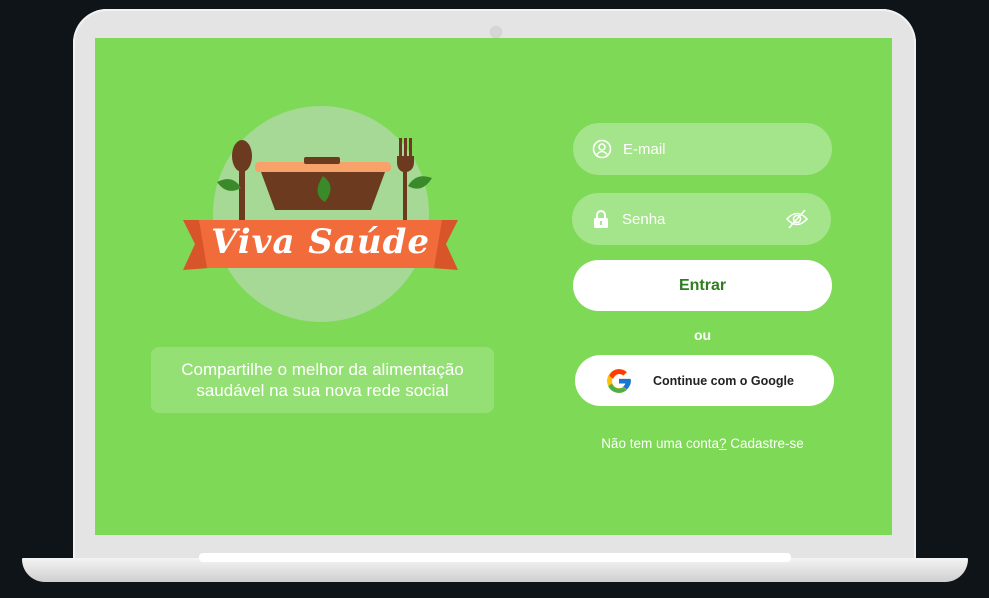  I want to click on signup-prefix: Não tem uma conta, so click(660, 443).